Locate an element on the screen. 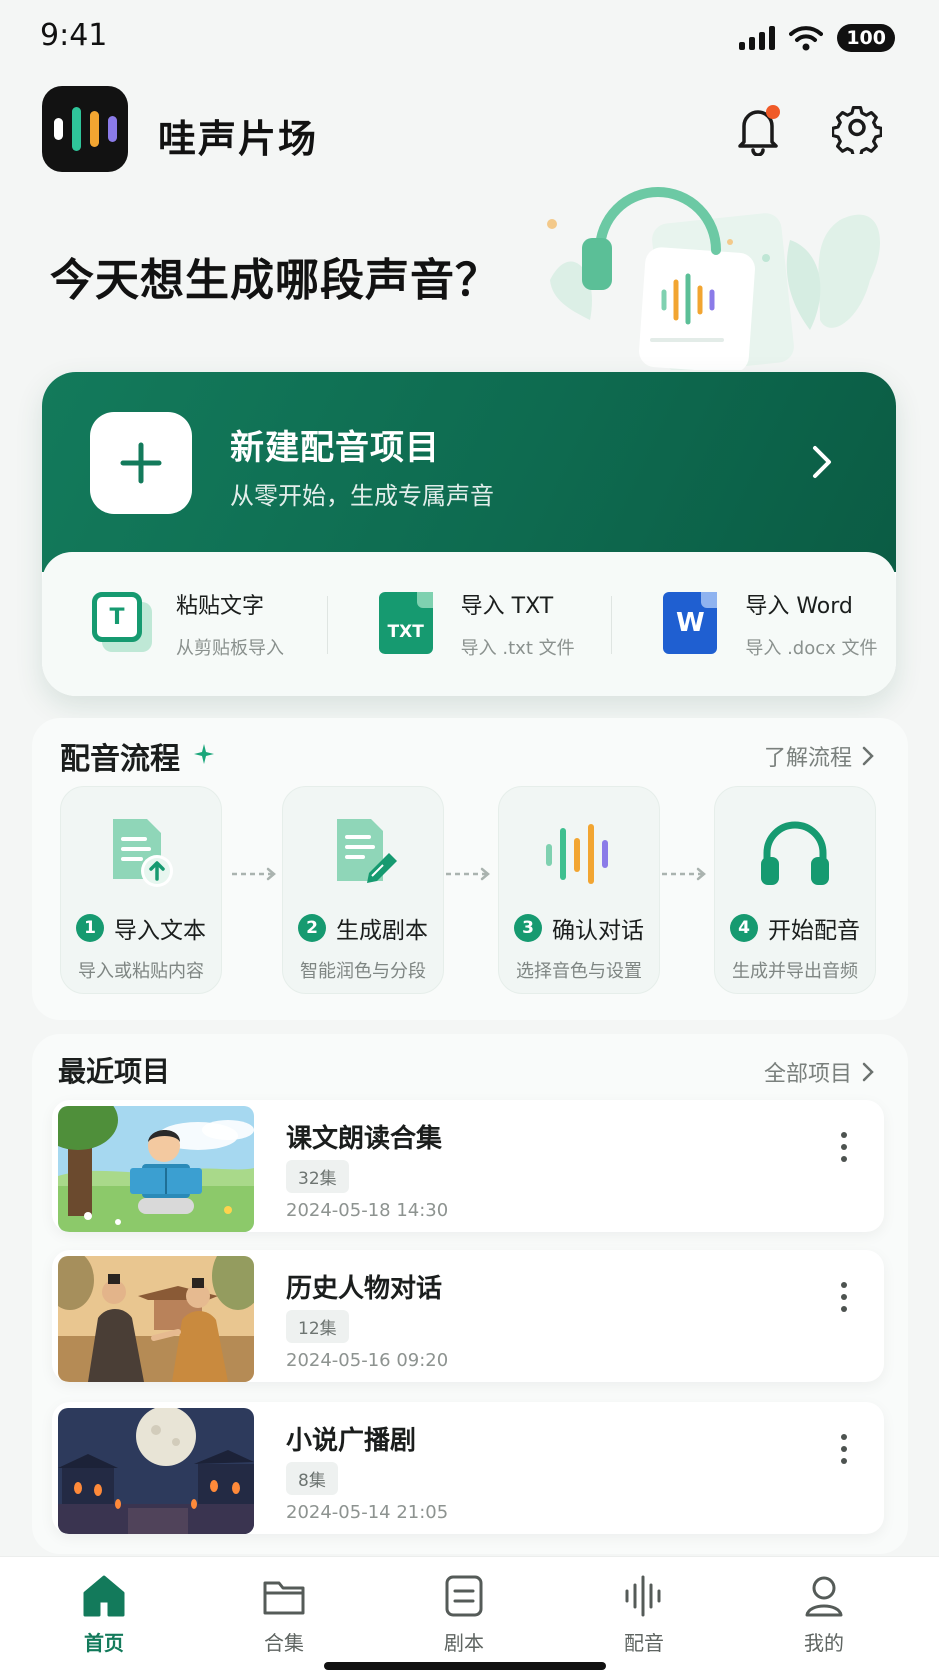  tab-dubbing: 配音 is located at coordinates (644, 1614).